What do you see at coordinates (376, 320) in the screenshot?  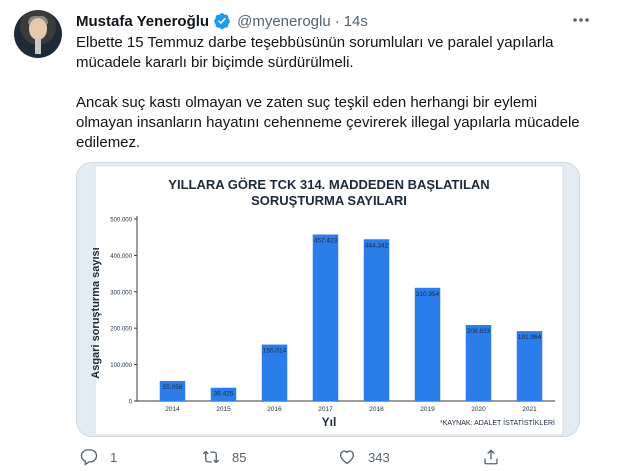 I see `bar-2018` at bounding box center [376, 320].